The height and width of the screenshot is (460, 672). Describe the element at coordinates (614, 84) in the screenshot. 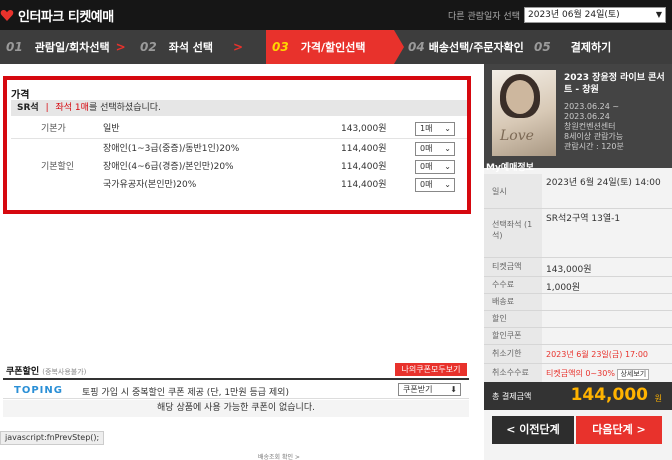

I see `show-title: 2023 장윤정 라이브 콘서트 - 창원` at that location.